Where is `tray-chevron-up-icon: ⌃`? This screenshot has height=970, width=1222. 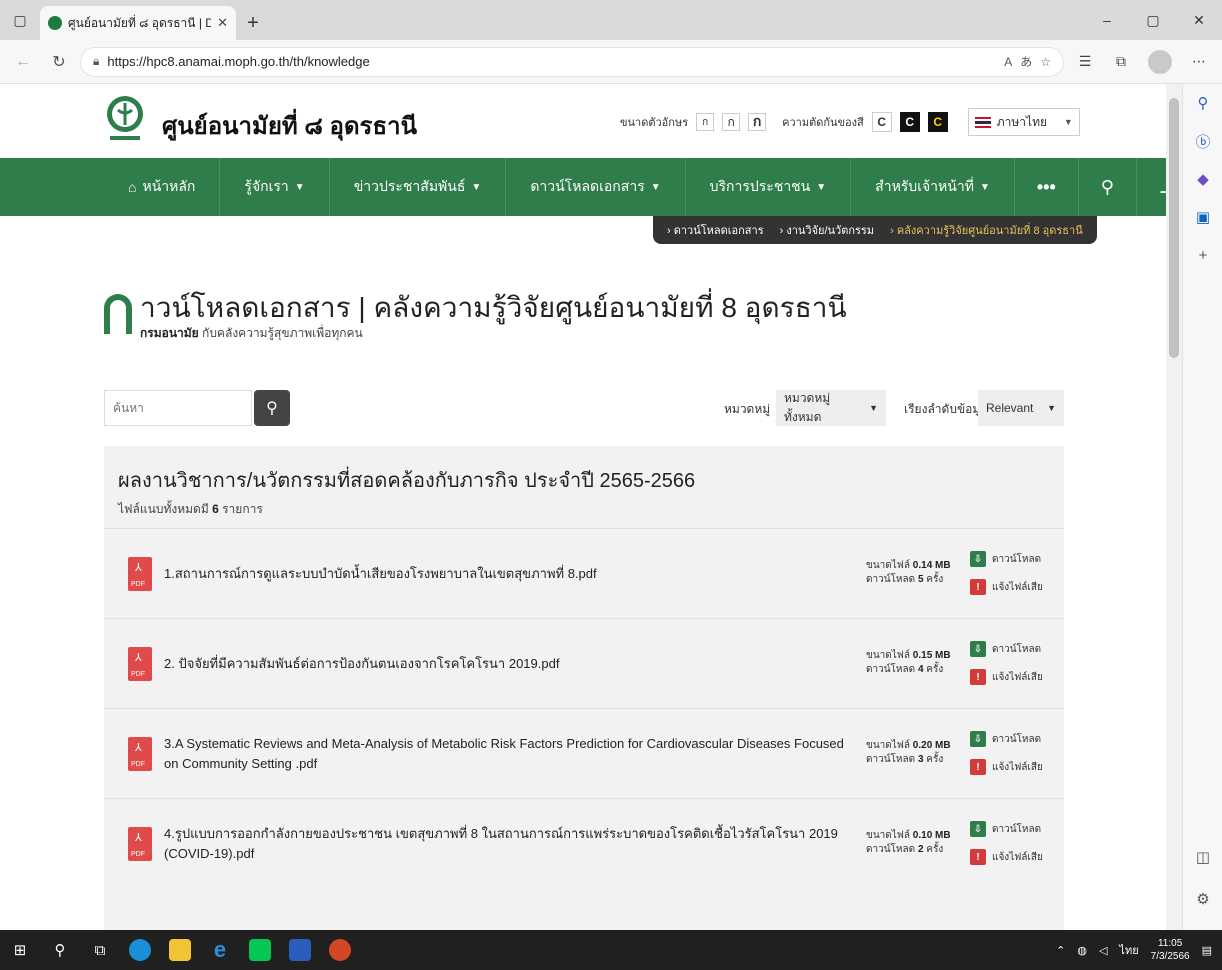
tray-chevron-up-icon: ⌃ is located at coordinates (1060, 950).